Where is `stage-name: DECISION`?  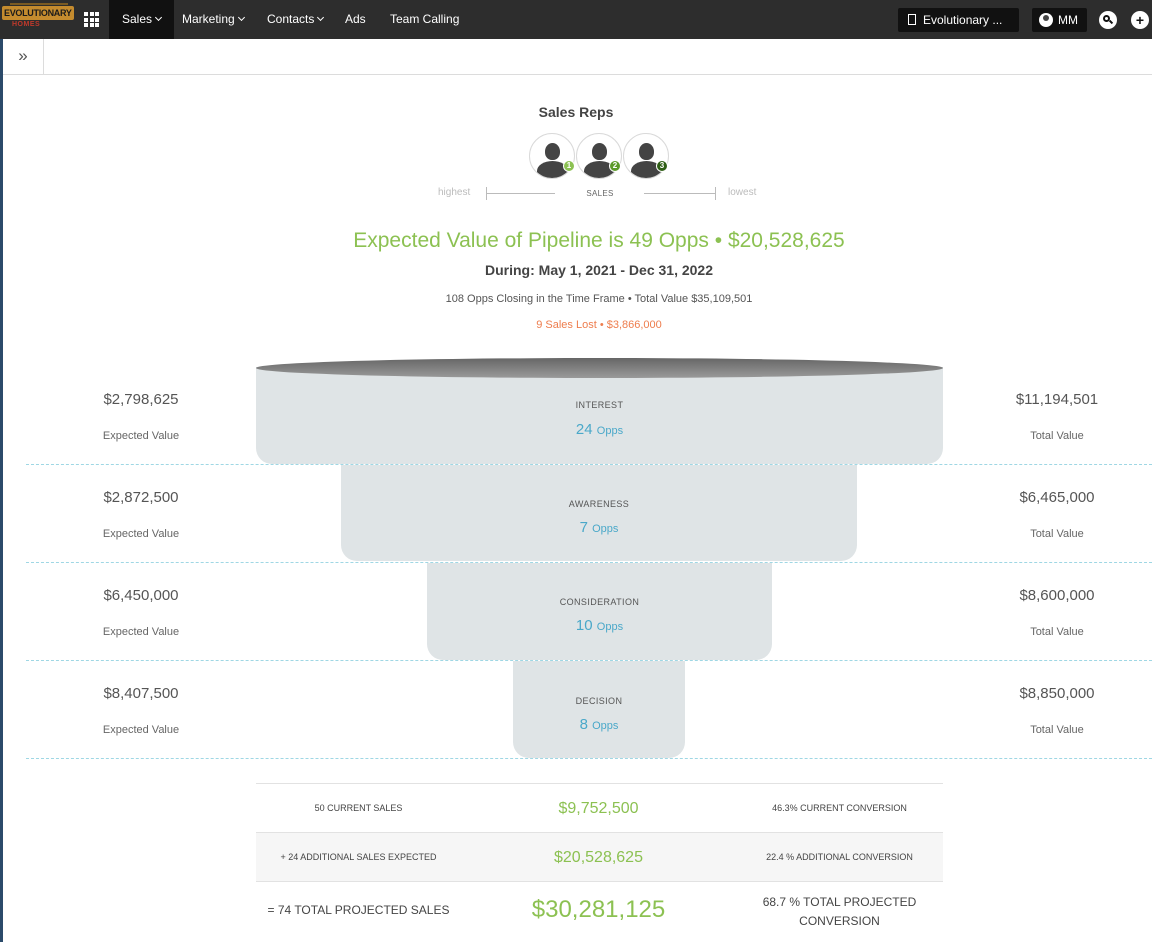
stage-name: DECISION is located at coordinates (599, 701).